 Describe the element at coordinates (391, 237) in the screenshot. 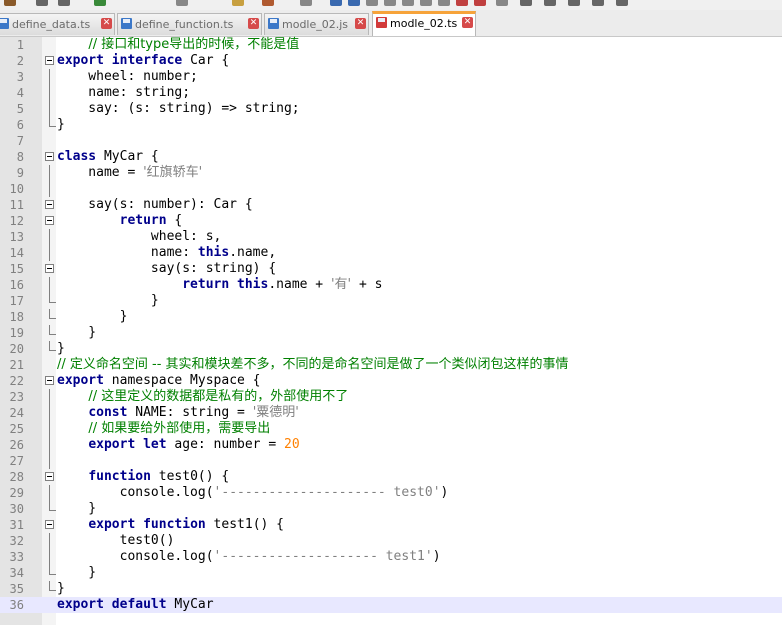

I see `code-line: 13 wheel: s,` at that location.